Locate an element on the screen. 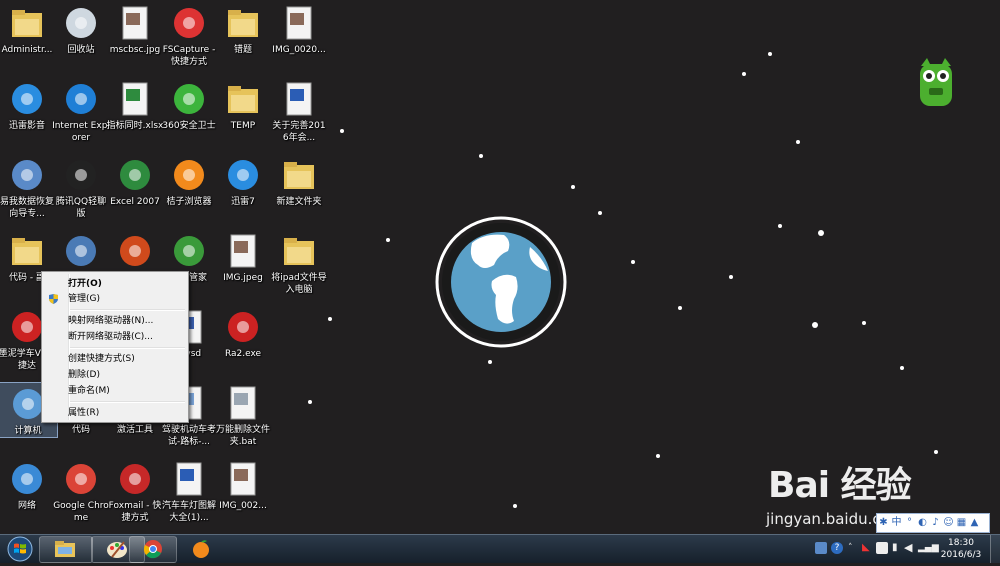  xunlei-player-icon is located at coordinates (27, 99).